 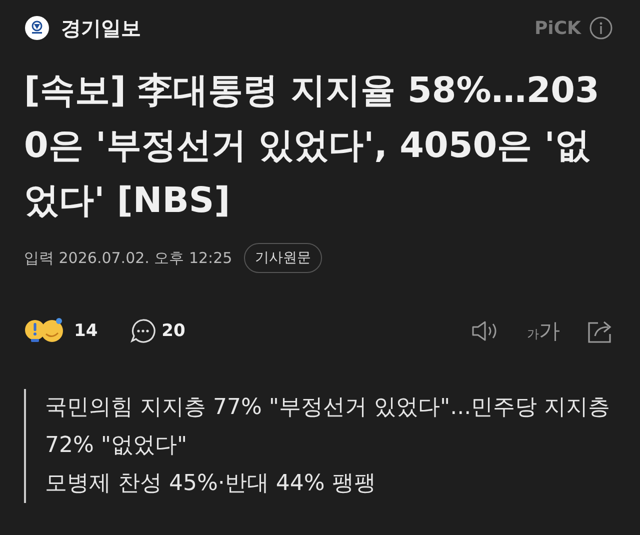 I want to click on font-size-button: 가가, so click(x=543, y=331).